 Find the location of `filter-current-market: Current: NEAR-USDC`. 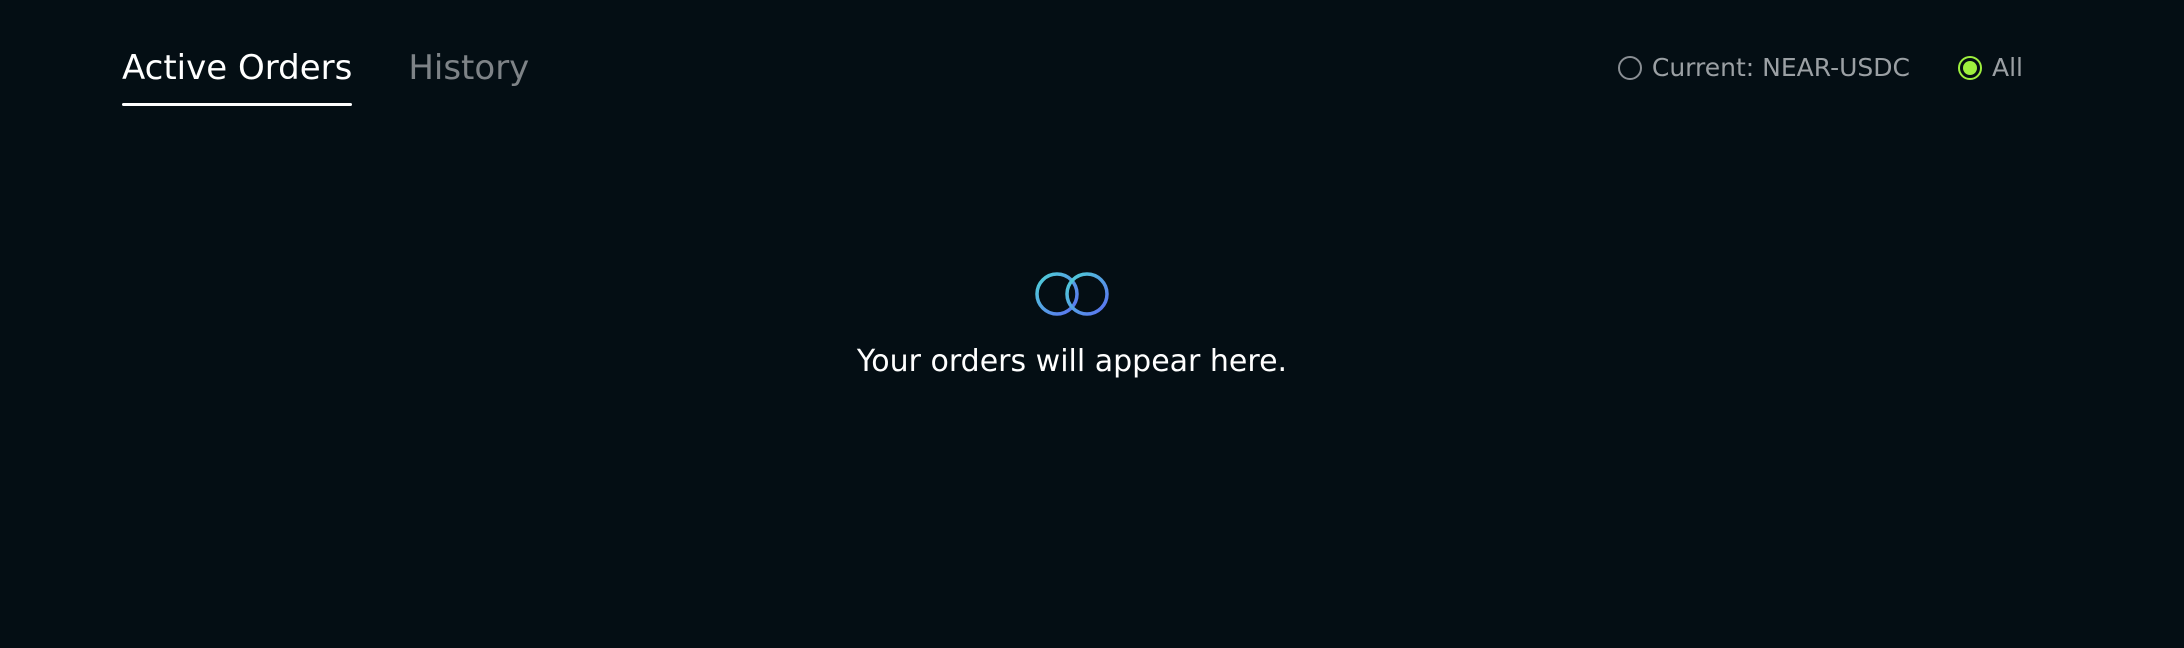

filter-current-market: Current: NEAR-USDC is located at coordinates (1763, 68).